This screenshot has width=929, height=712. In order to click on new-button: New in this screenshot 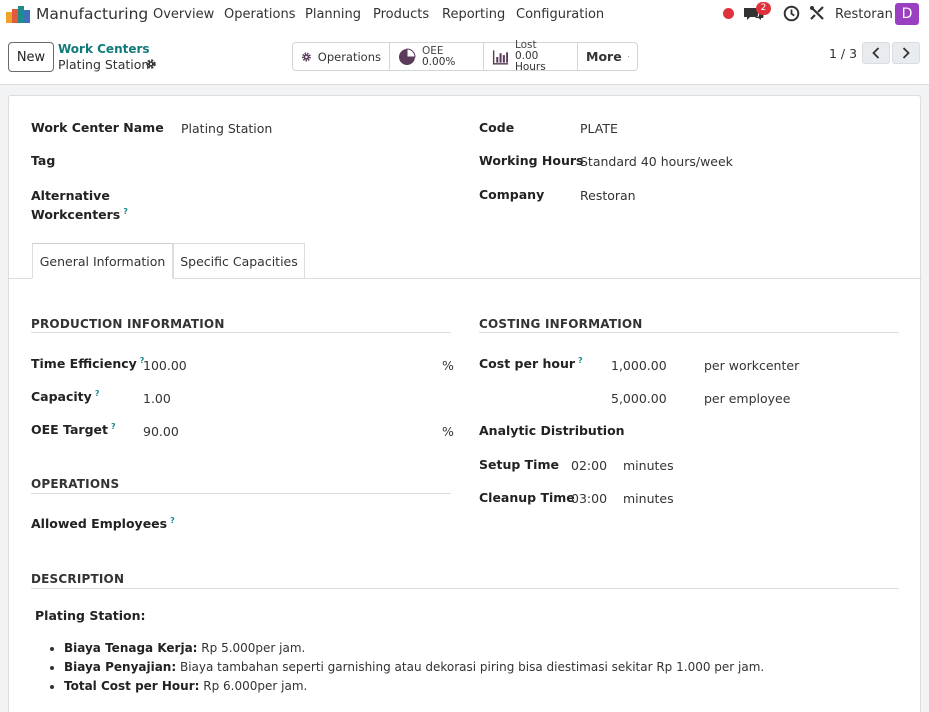, I will do `click(31, 57)`.